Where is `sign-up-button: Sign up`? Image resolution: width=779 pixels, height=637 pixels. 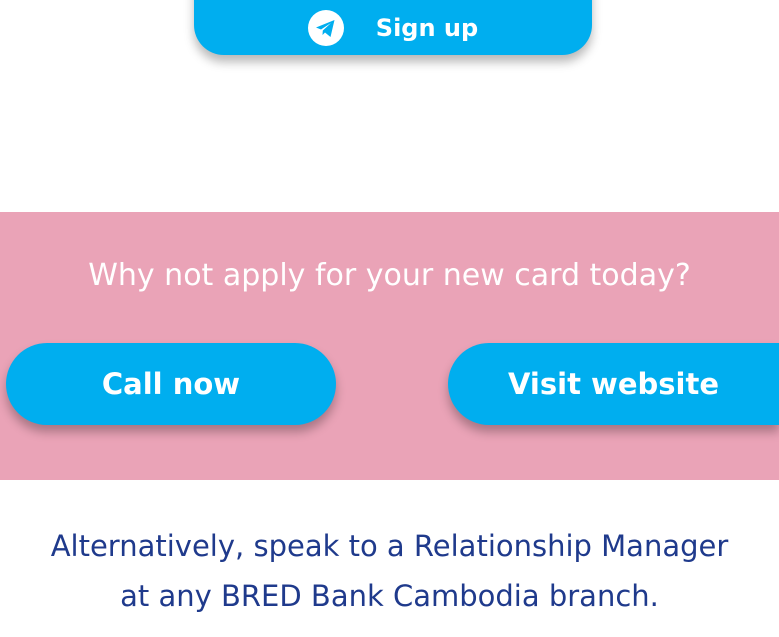 sign-up-button: Sign up is located at coordinates (393, 27).